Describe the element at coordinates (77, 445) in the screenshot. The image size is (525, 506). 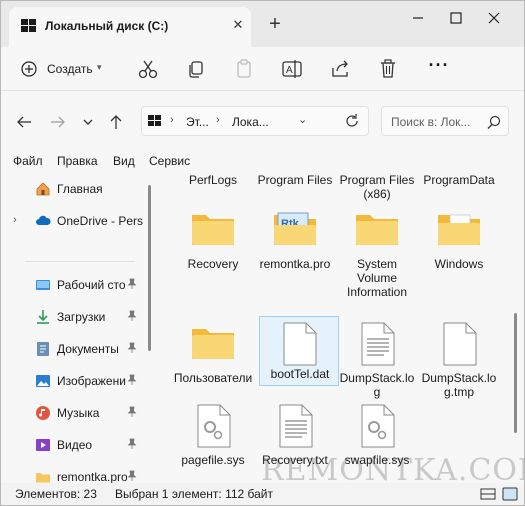
I see `sidebar-item-video: Видео` at that location.